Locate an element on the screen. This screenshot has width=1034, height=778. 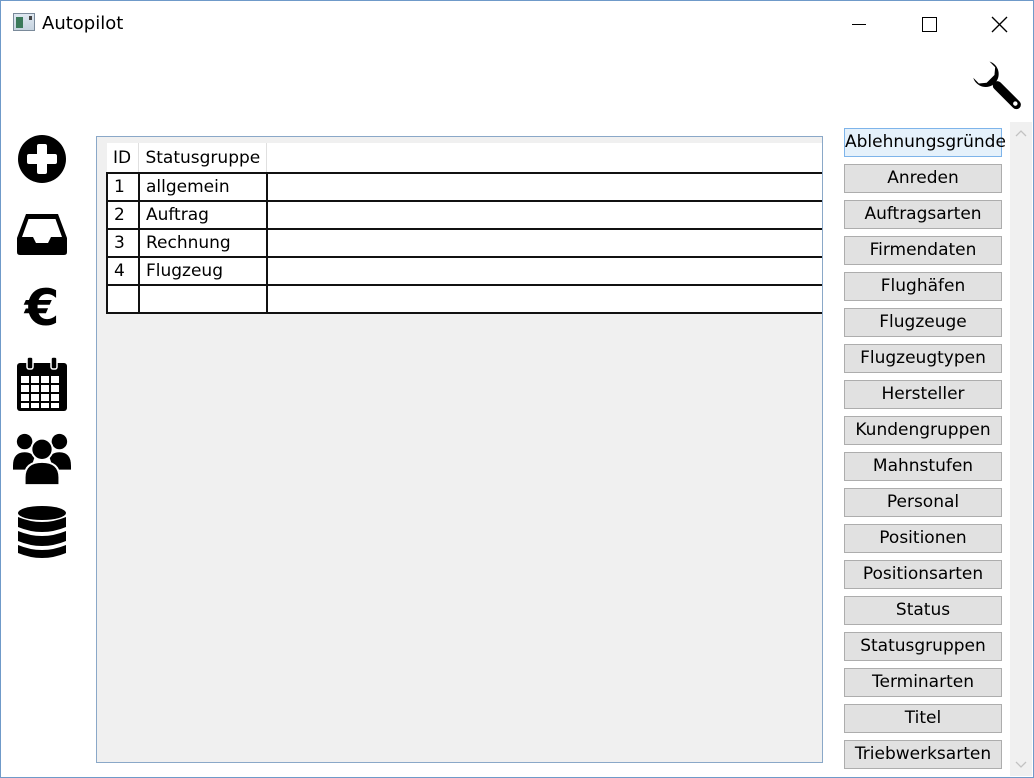
chevron-down-icon is located at coordinates (1021, 764).